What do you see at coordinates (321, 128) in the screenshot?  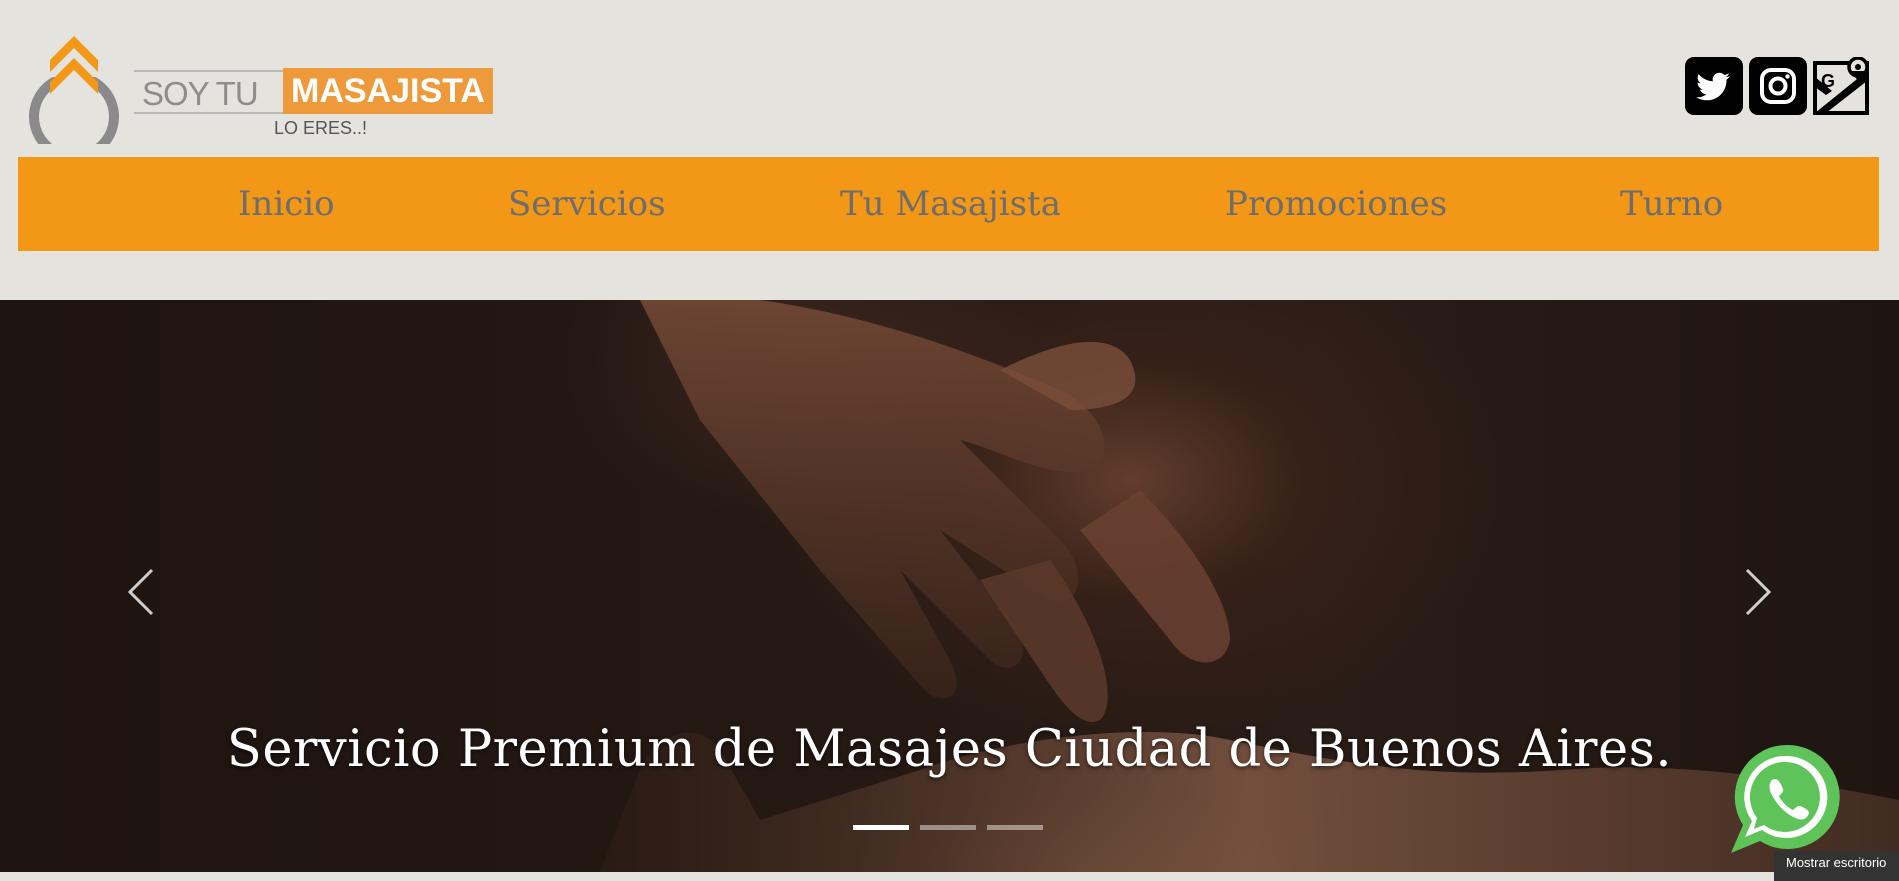 I see `logo-tagline: LO ERES..!` at bounding box center [321, 128].